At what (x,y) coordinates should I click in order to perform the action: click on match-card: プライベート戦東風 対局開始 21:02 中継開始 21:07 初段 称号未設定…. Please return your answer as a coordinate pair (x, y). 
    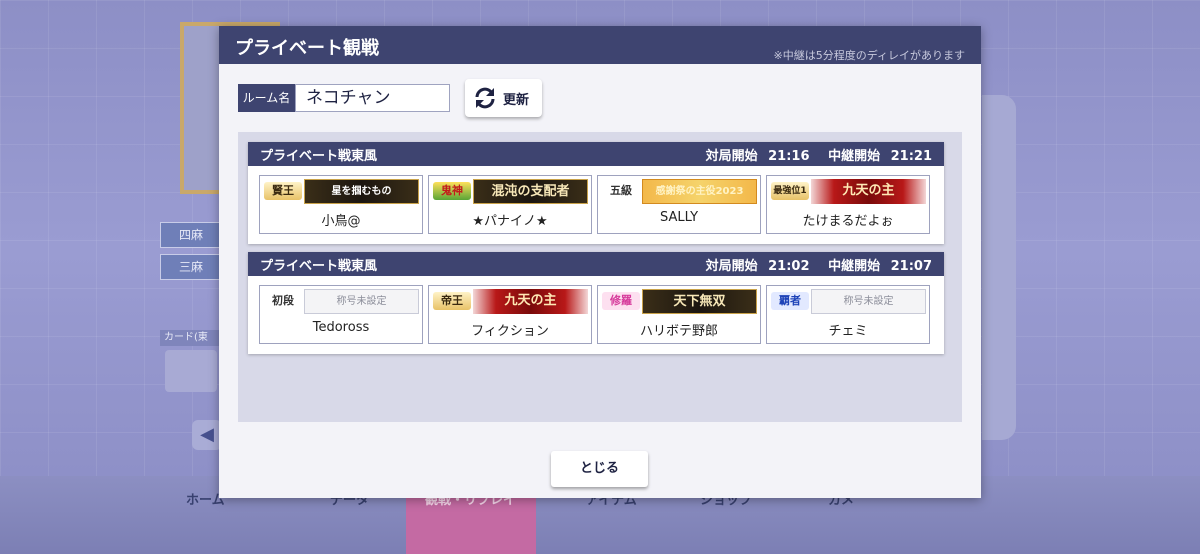
    Looking at the image, I should click on (596, 303).